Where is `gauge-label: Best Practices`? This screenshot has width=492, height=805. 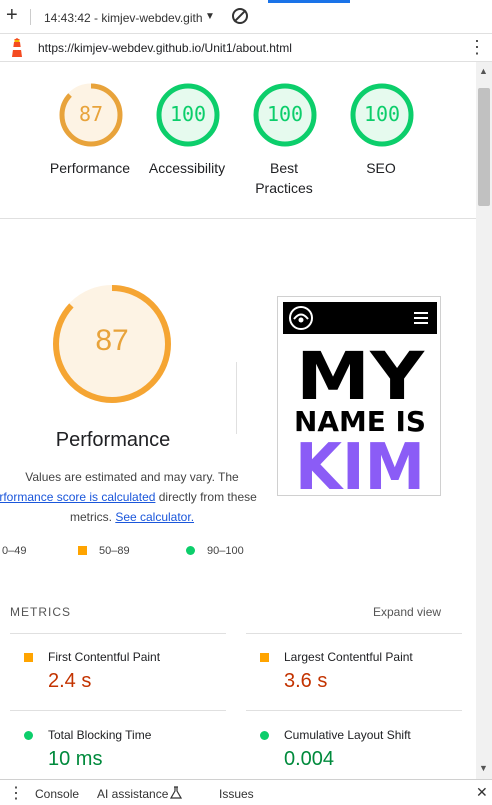 gauge-label: Best Practices is located at coordinates (284, 178).